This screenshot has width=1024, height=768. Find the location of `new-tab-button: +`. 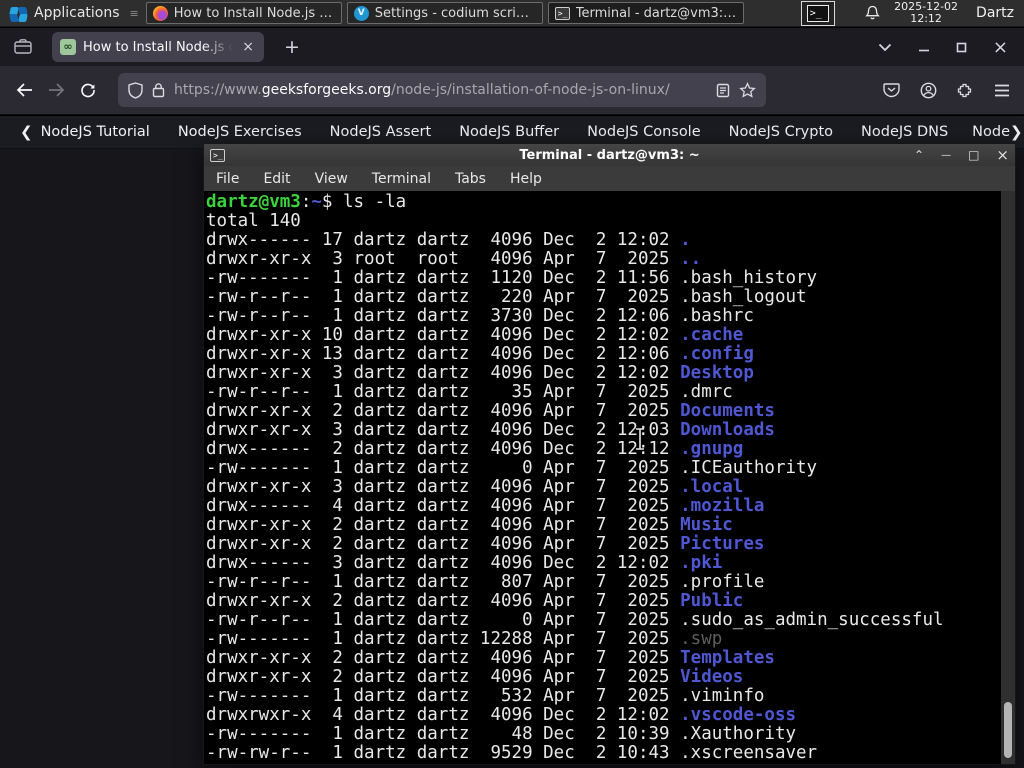

new-tab-button: + is located at coordinates (292, 47).